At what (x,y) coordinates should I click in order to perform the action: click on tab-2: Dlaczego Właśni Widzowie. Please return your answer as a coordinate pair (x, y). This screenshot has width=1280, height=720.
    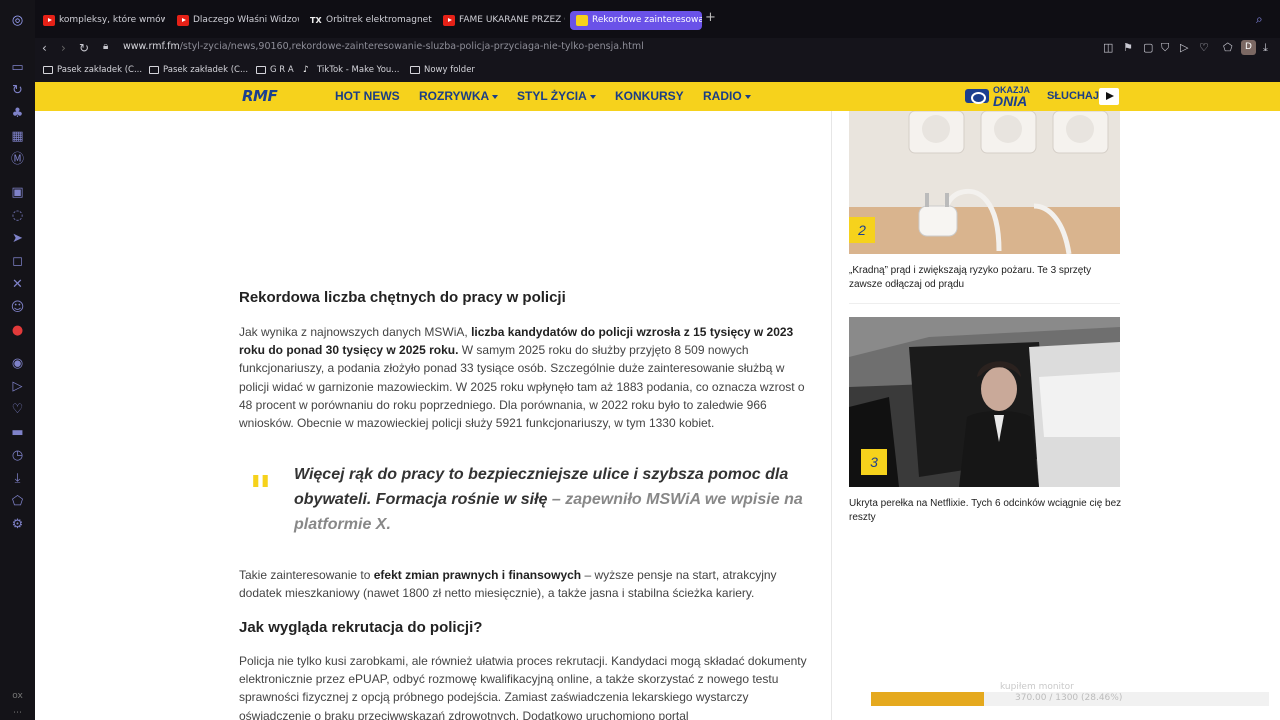
    Looking at the image, I should click on (235, 20).